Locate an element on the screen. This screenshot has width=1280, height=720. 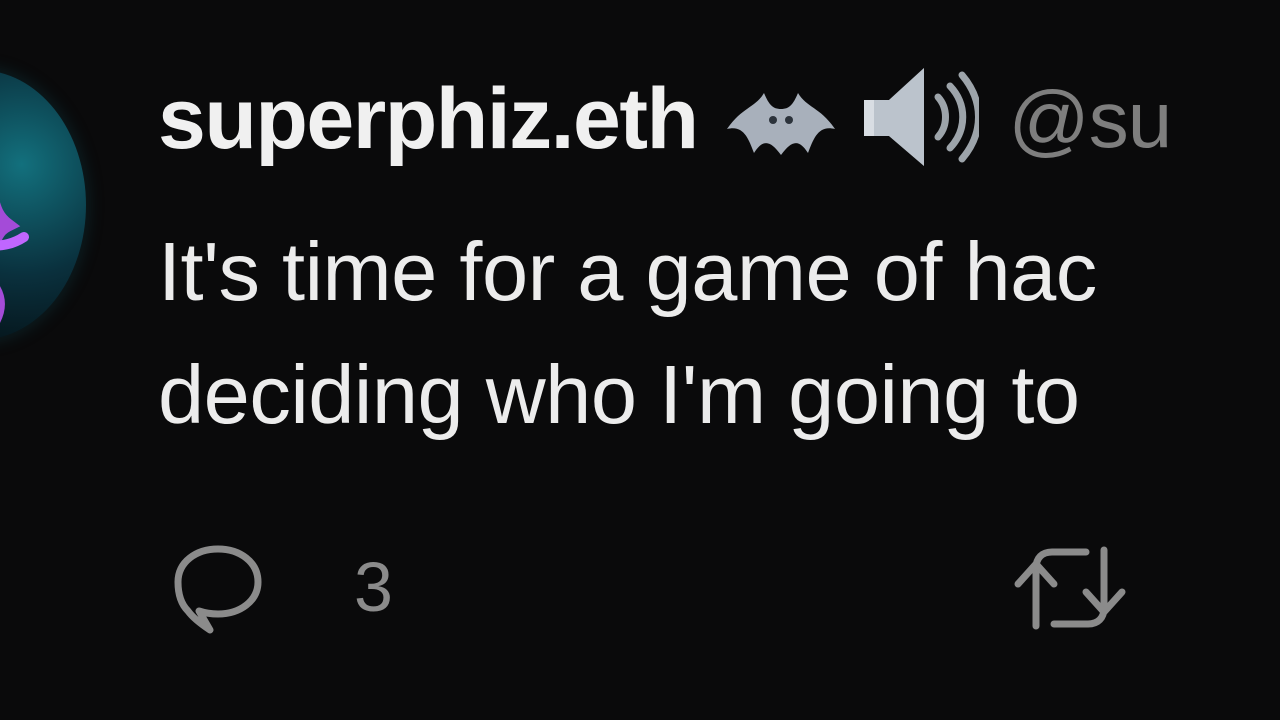
retweet-icon is located at coordinates (1070, 588).